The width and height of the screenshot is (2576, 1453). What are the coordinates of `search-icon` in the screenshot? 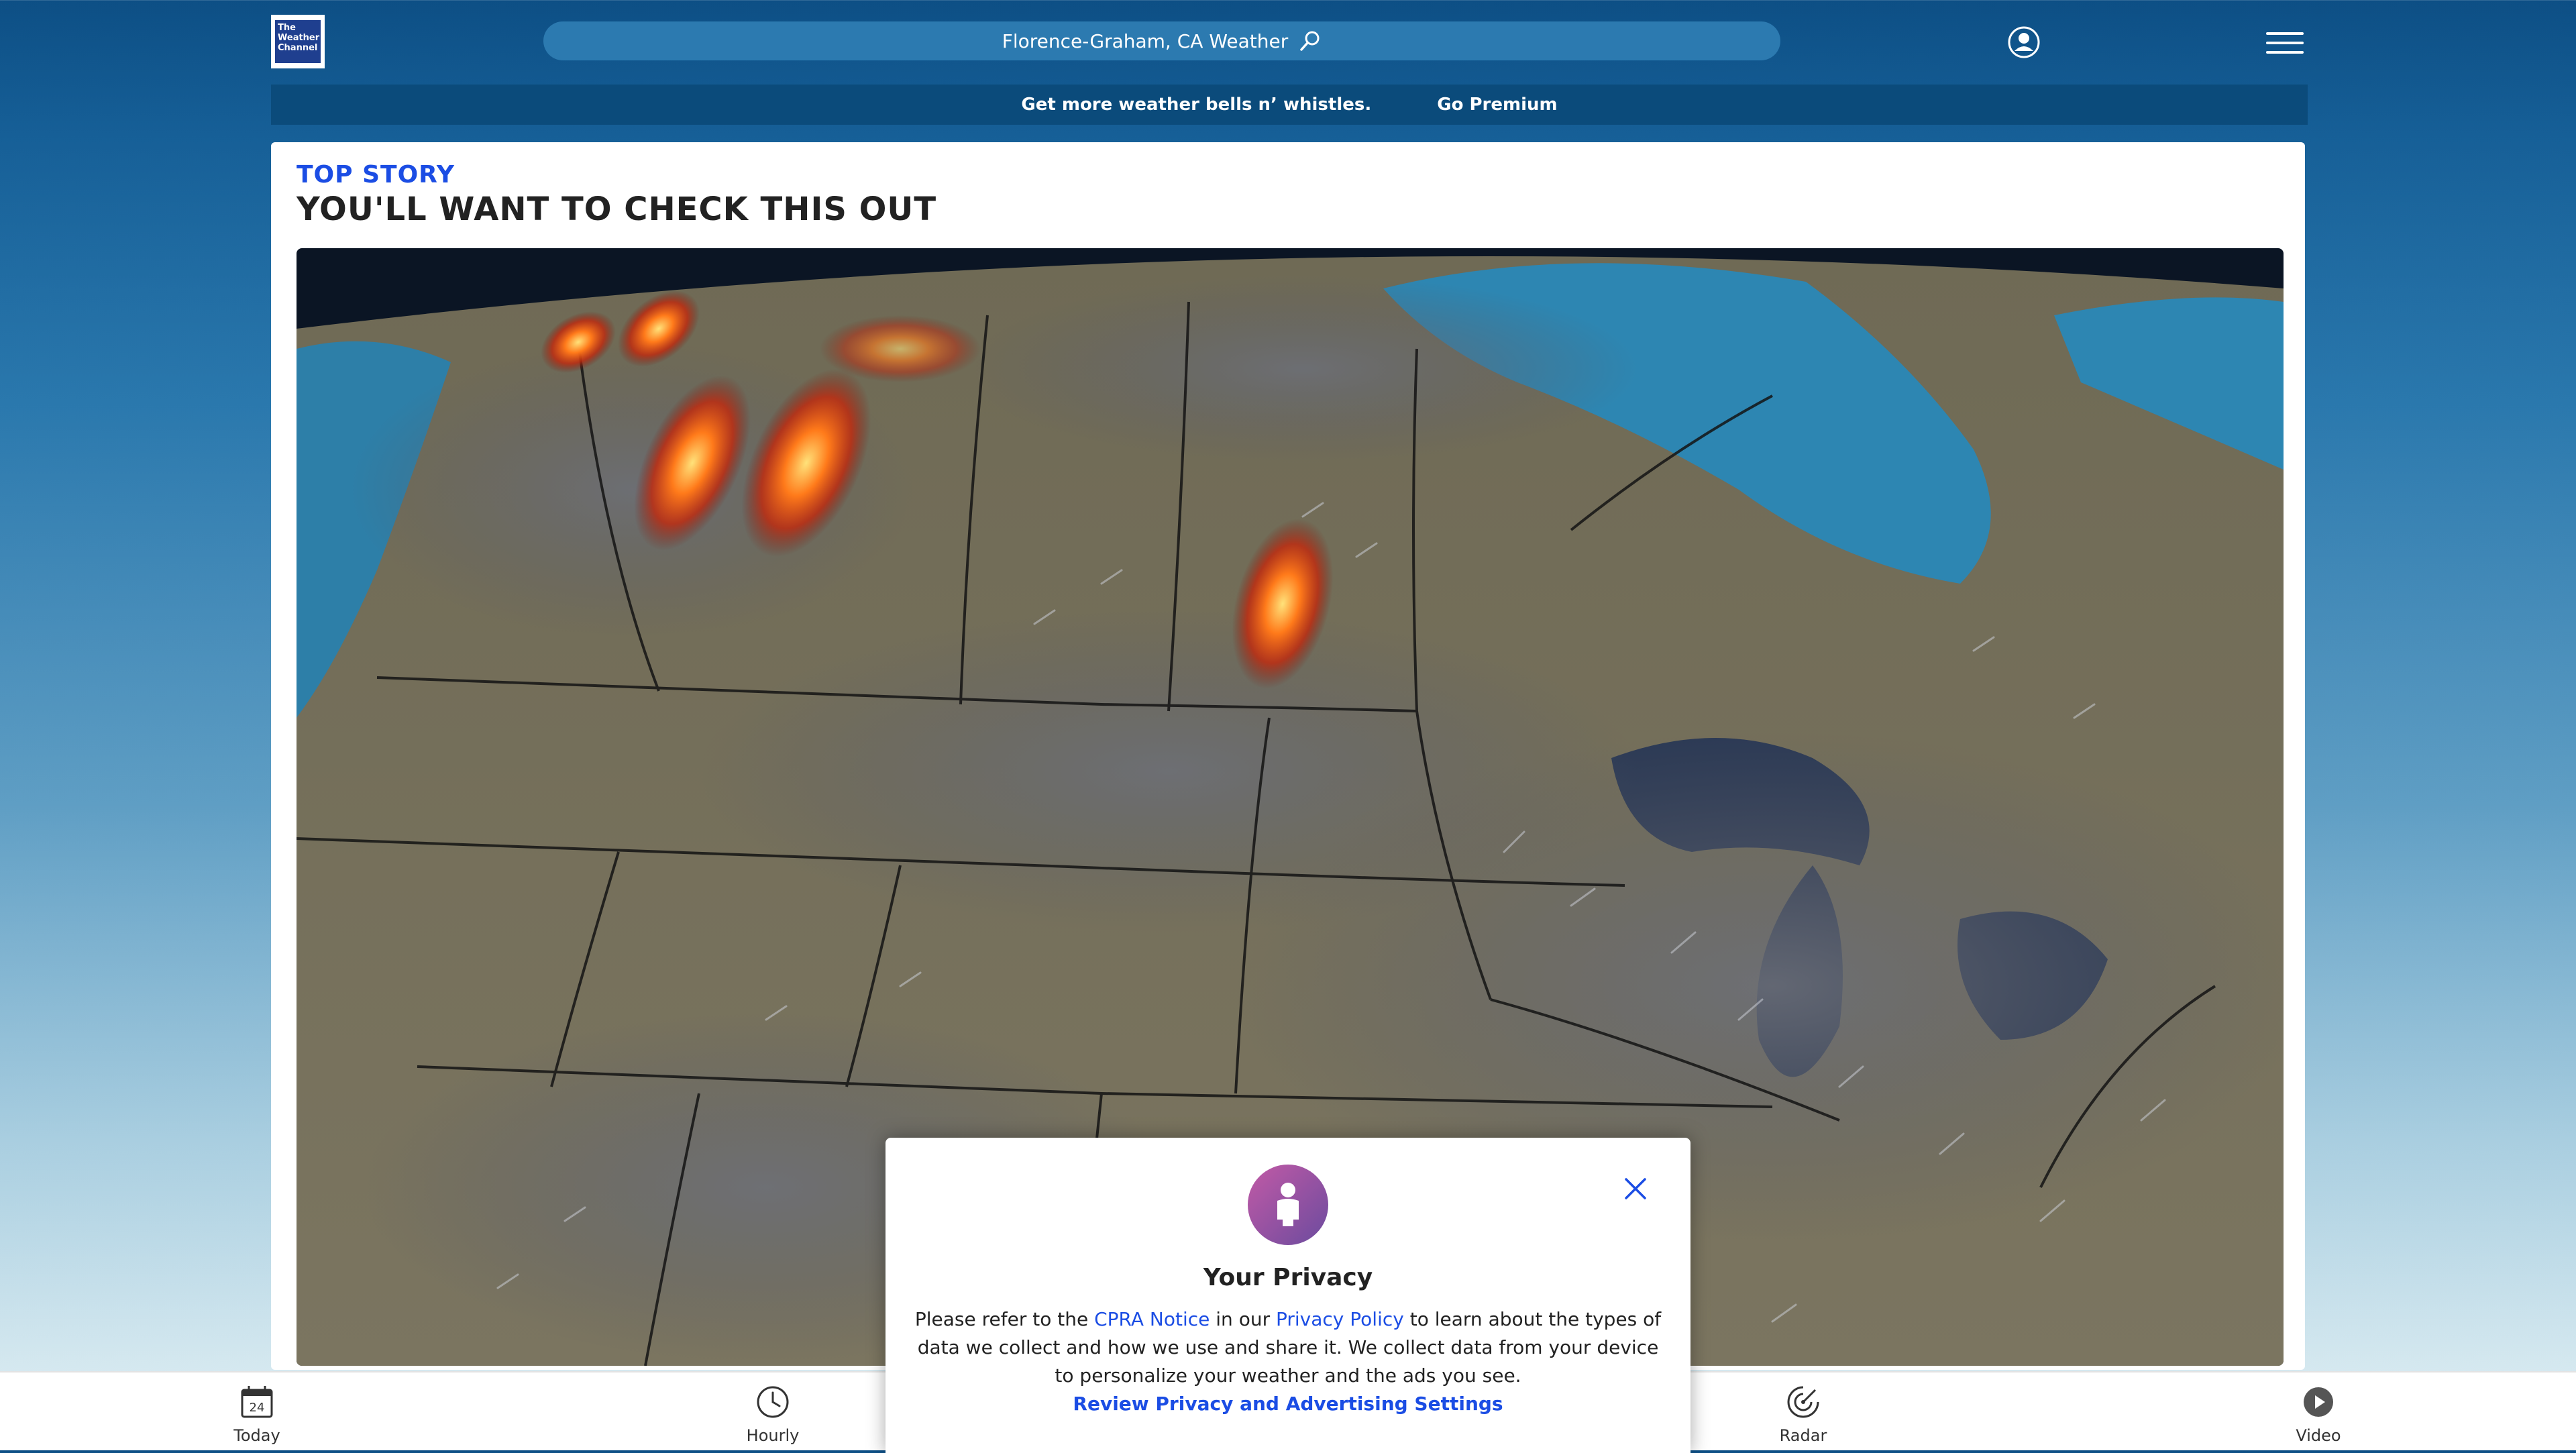 It's located at (1310, 41).